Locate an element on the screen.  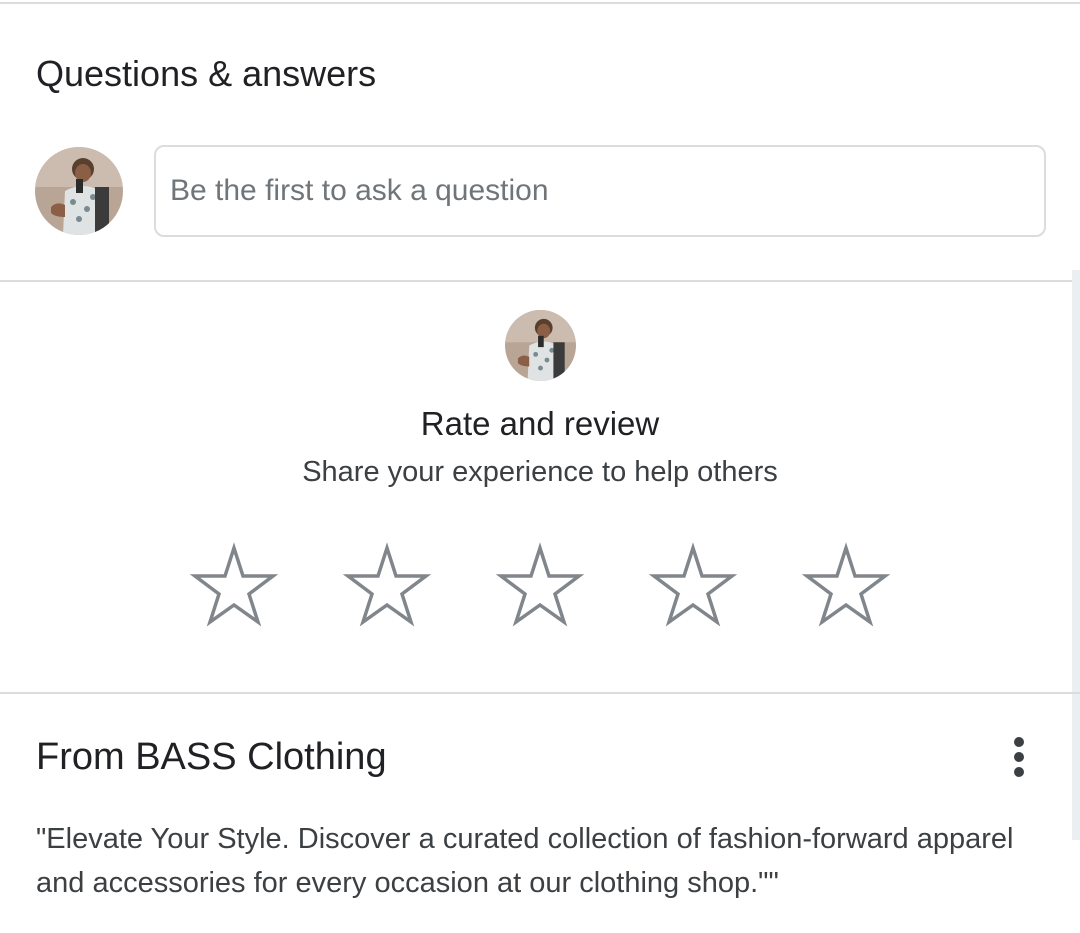
more-vert-icon is located at coordinates (1019, 757).